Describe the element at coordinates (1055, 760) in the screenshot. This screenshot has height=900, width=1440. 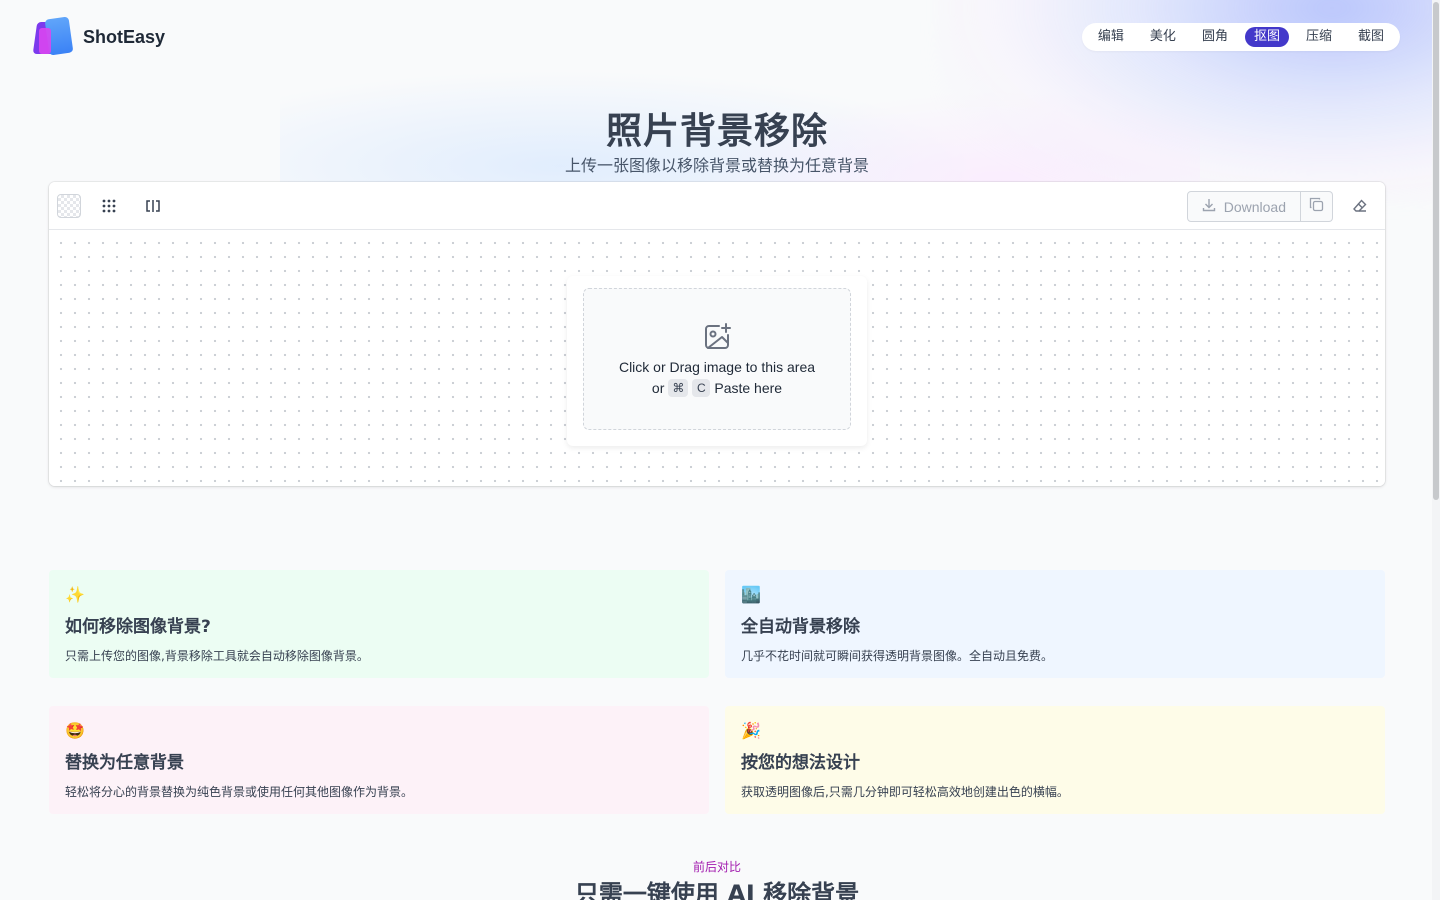
I see `feature-card: 🎉 按您的想法设计 获取透明图像后,只需几分钟即可轻松高效地创建出色的横幅。` at that location.